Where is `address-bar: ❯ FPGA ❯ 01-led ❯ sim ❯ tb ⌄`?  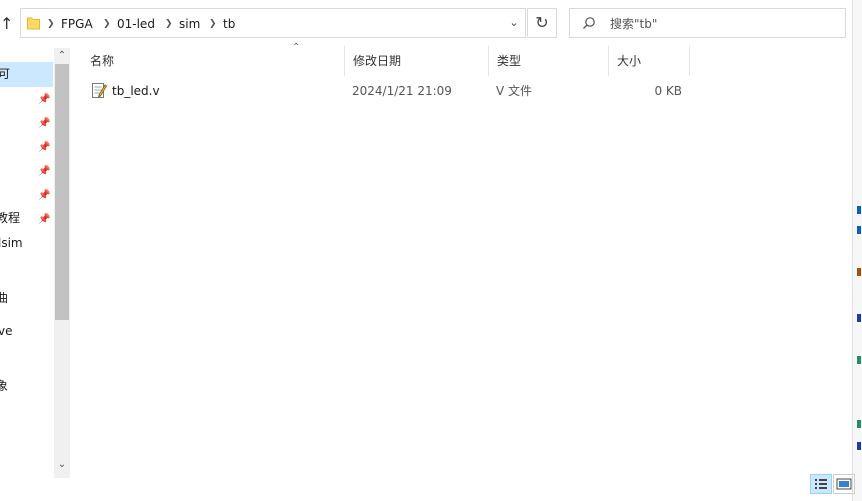
address-bar: ❯ FPGA ❯ 01-led ❯ sim ❯ tb ⌄ is located at coordinates (273, 23).